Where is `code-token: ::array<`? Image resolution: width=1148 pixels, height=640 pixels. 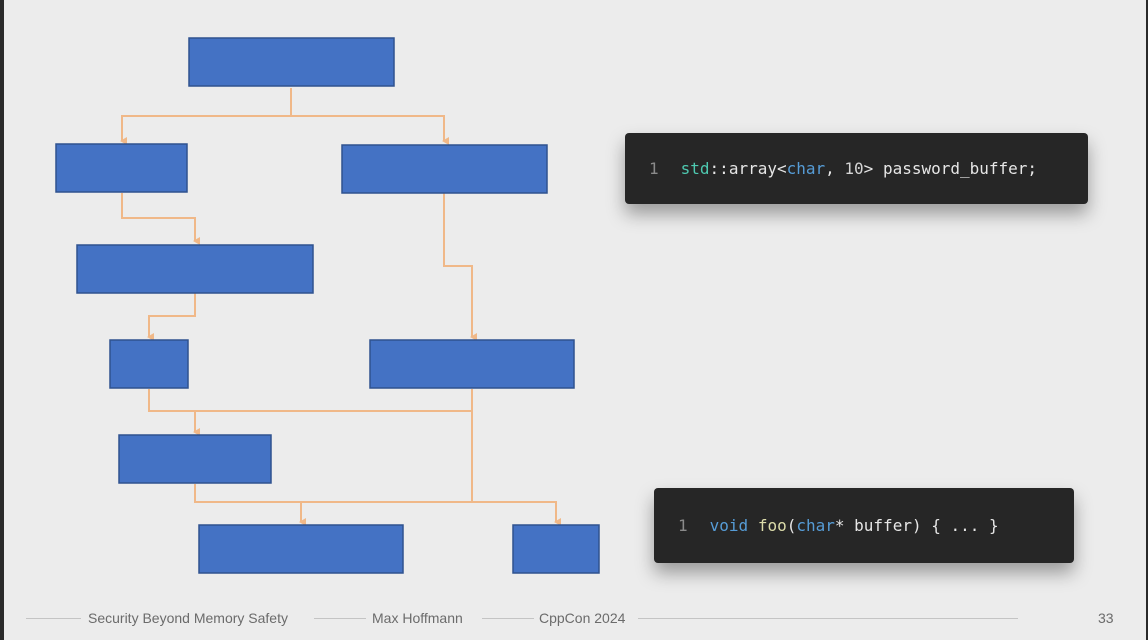
code-token: ::array< is located at coordinates (748, 168).